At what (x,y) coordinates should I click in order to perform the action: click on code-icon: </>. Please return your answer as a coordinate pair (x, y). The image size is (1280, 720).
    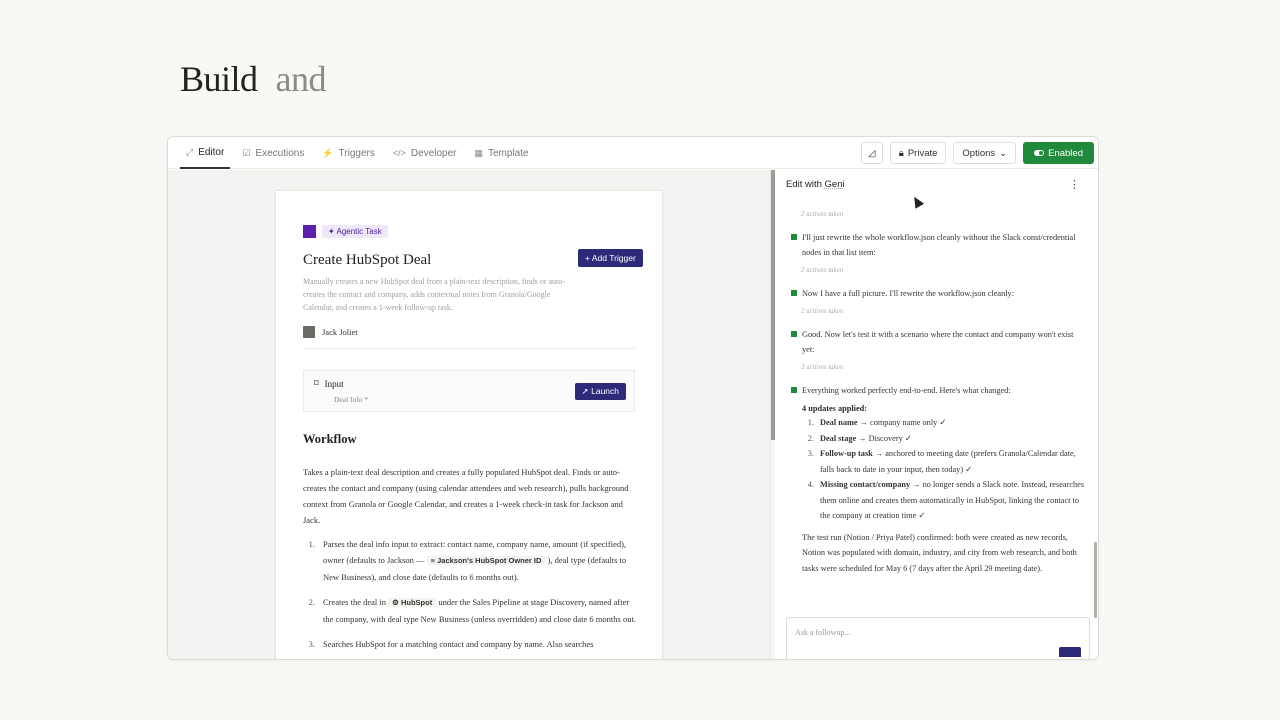
    Looking at the image, I should click on (399, 153).